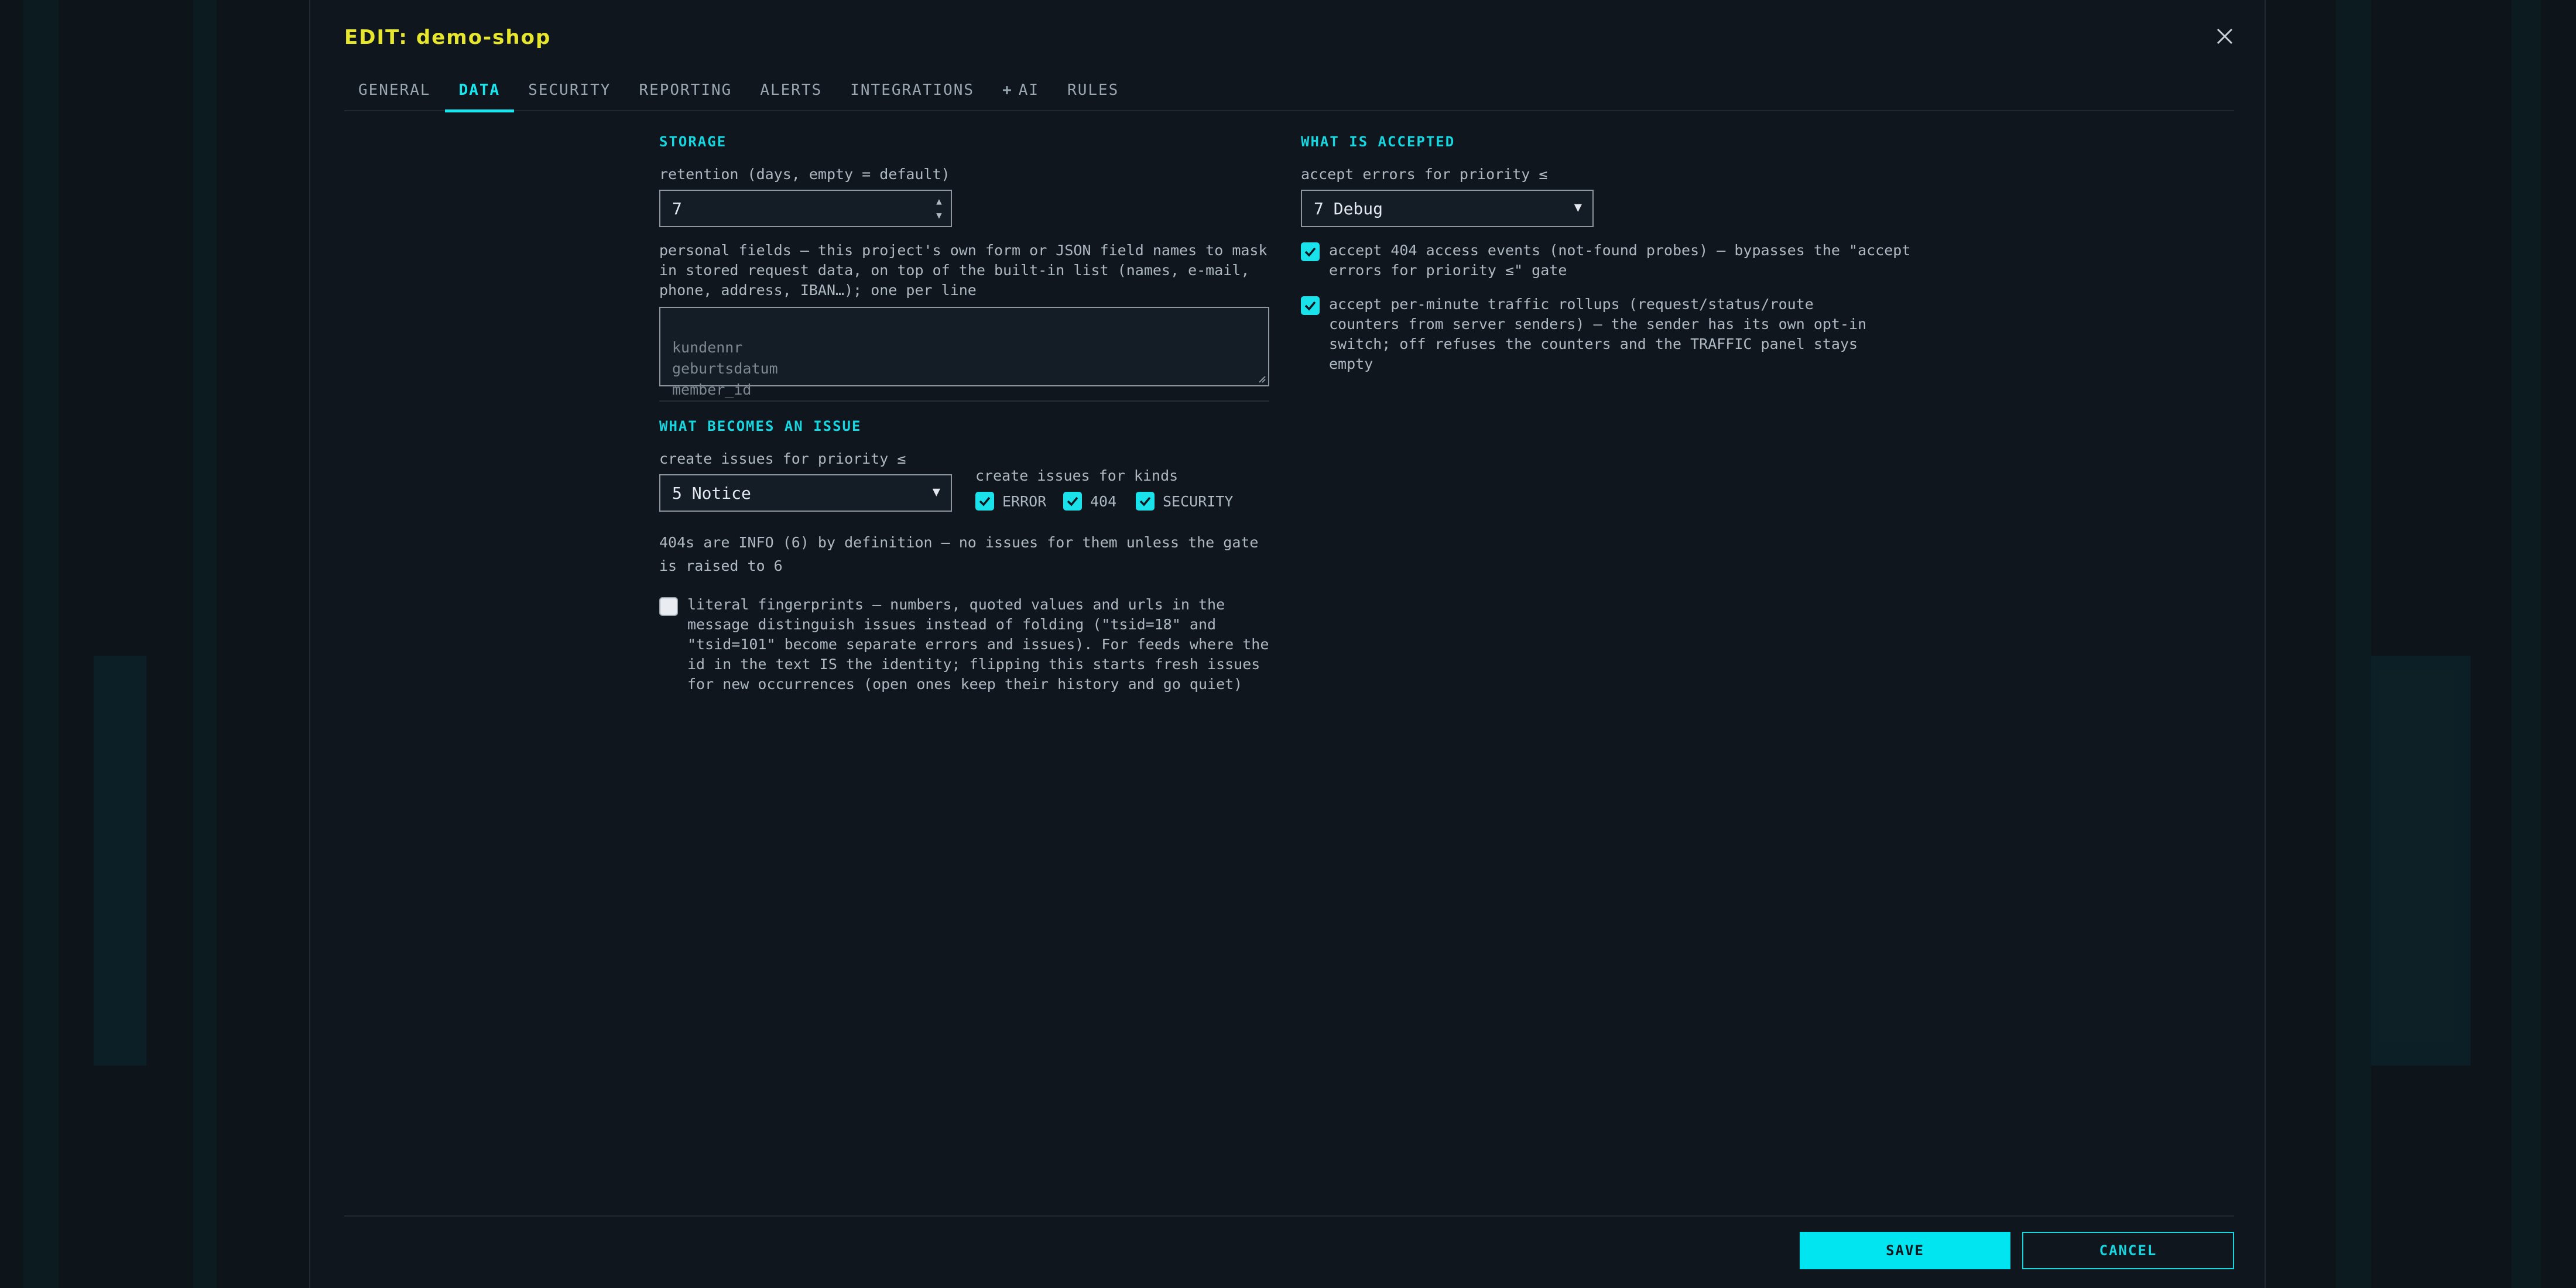 The height and width of the screenshot is (1288, 2576). I want to click on tab-label: SECURITY, so click(569, 90).